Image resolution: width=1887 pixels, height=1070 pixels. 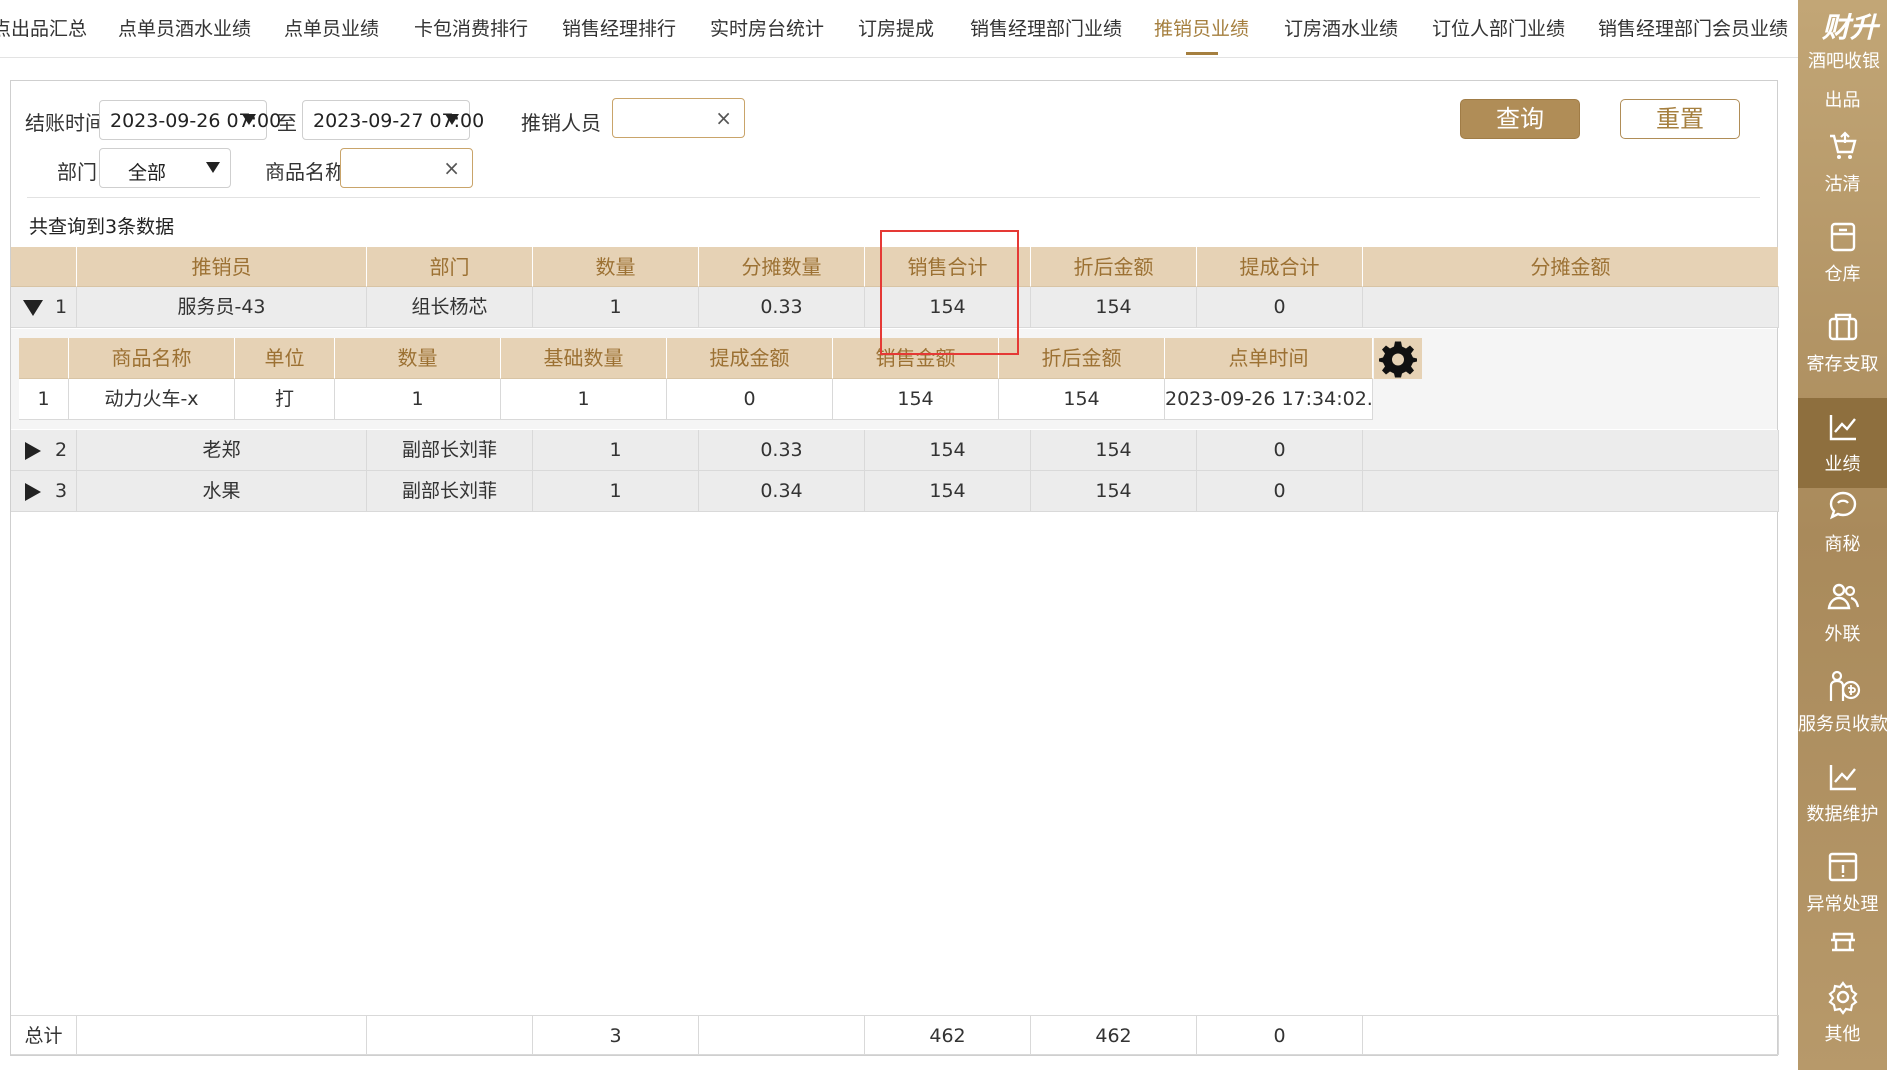 I want to click on brand: 财升 酒吧收银, so click(x=1842, y=40).